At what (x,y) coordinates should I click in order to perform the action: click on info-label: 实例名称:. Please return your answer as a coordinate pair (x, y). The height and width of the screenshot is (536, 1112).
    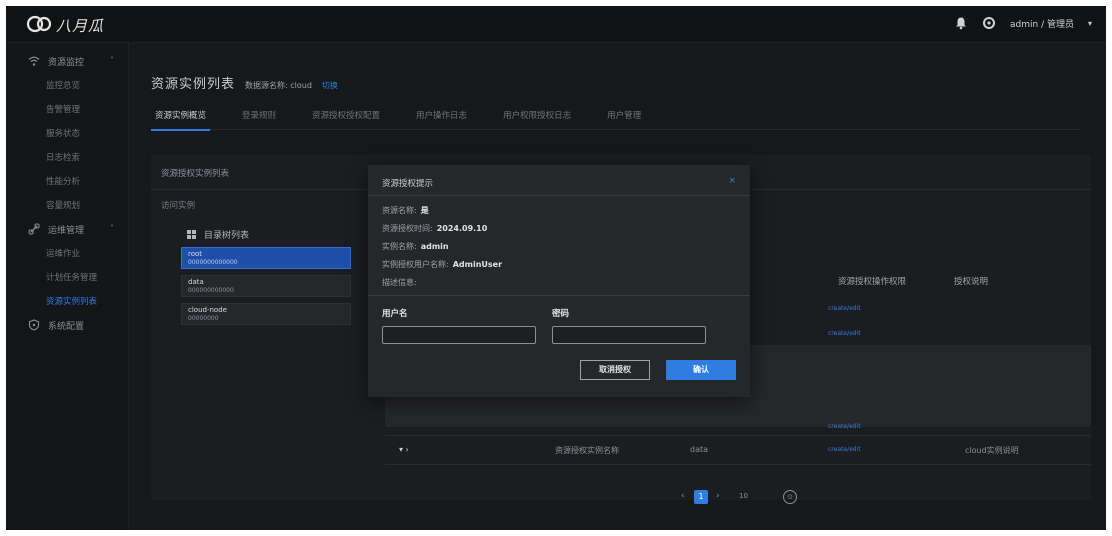
    Looking at the image, I should click on (399, 246).